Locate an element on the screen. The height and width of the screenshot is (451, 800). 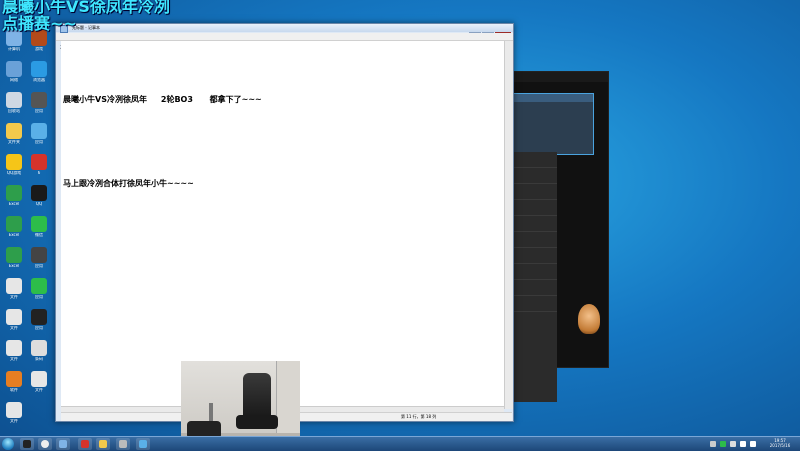
vertical-scrollbar is located at coordinates (508, 225).